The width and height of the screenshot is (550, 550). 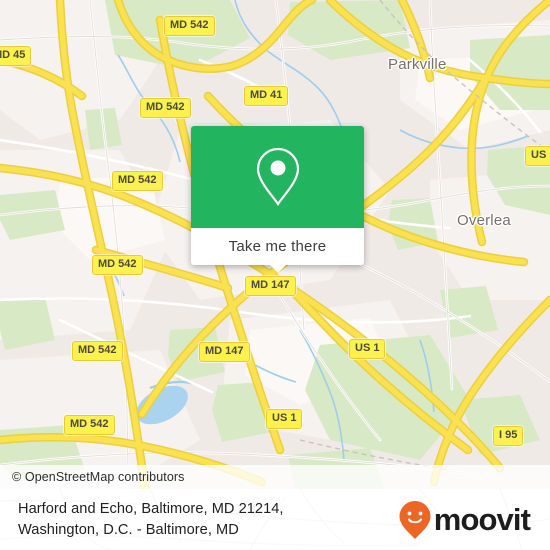 I want to click on moovit-smiley-pin-icon, so click(x=415, y=519).